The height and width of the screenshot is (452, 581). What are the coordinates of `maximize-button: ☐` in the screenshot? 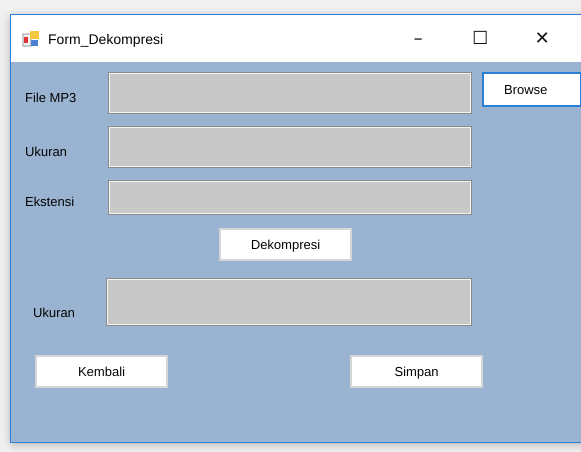 It's located at (480, 38).